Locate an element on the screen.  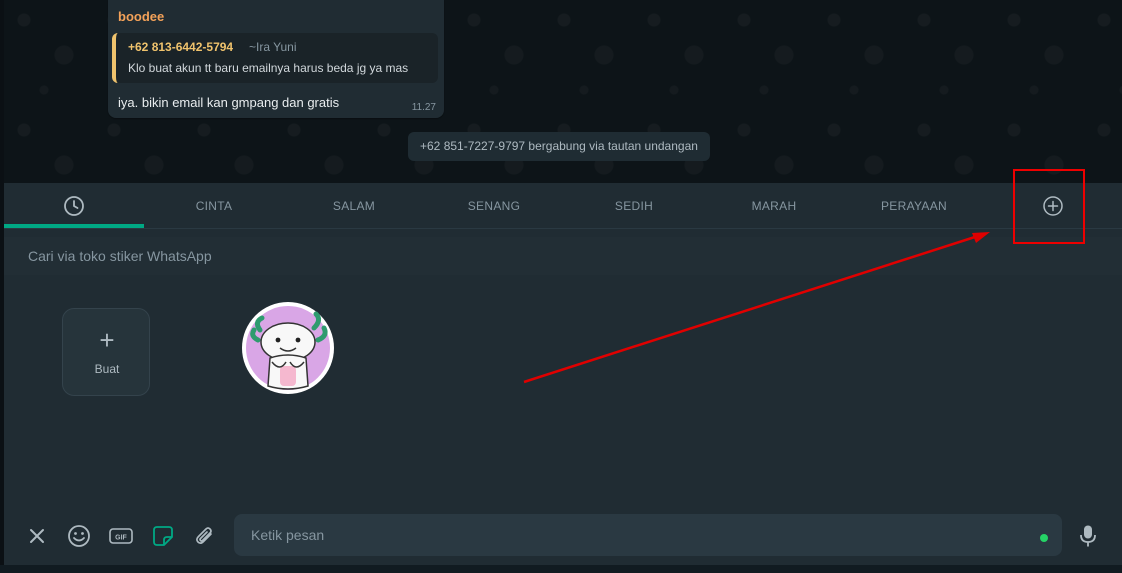
tab-senang: SENANG is located at coordinates (494, 206).